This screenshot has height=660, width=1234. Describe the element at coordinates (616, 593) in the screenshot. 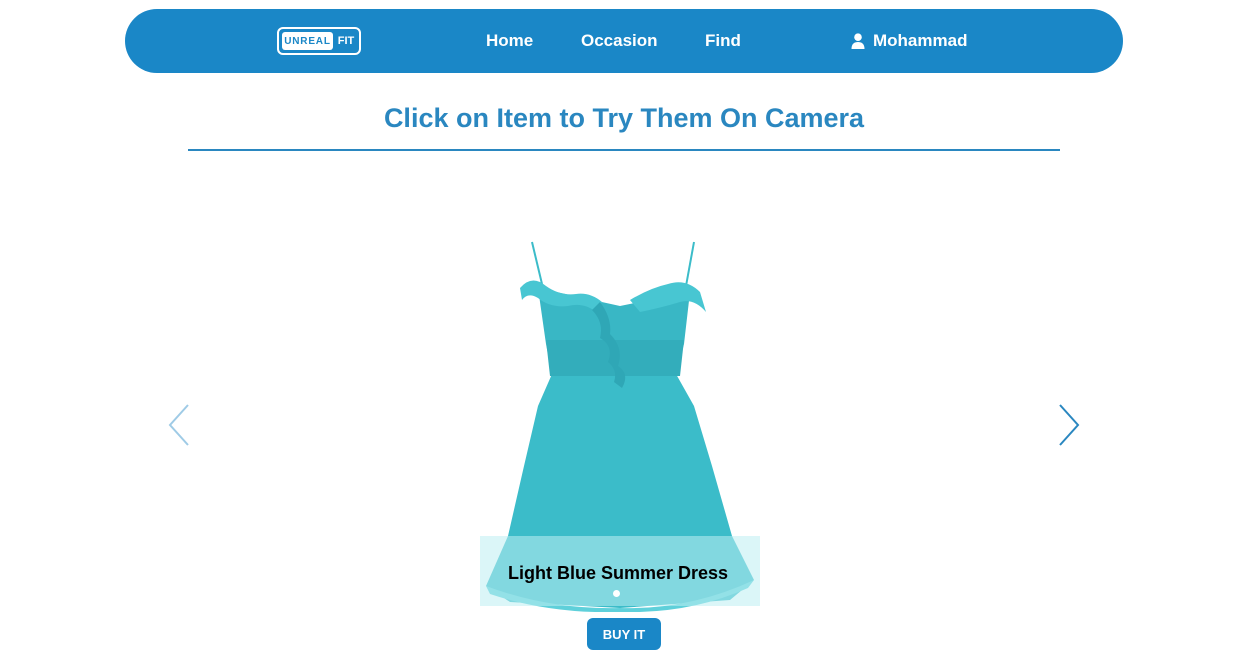

I see `carousel-indicator-active` at that location.